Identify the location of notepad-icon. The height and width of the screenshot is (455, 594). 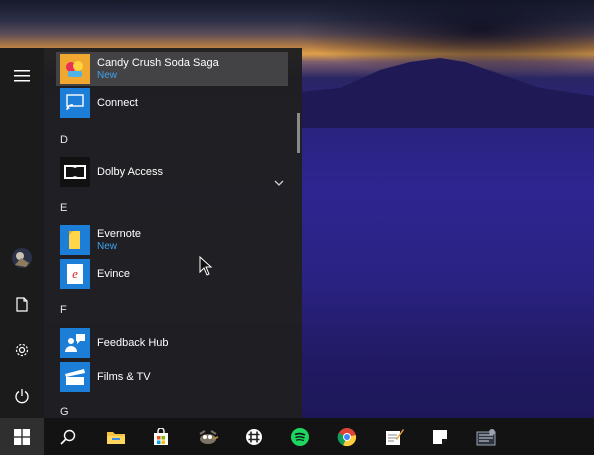
(394, 436).